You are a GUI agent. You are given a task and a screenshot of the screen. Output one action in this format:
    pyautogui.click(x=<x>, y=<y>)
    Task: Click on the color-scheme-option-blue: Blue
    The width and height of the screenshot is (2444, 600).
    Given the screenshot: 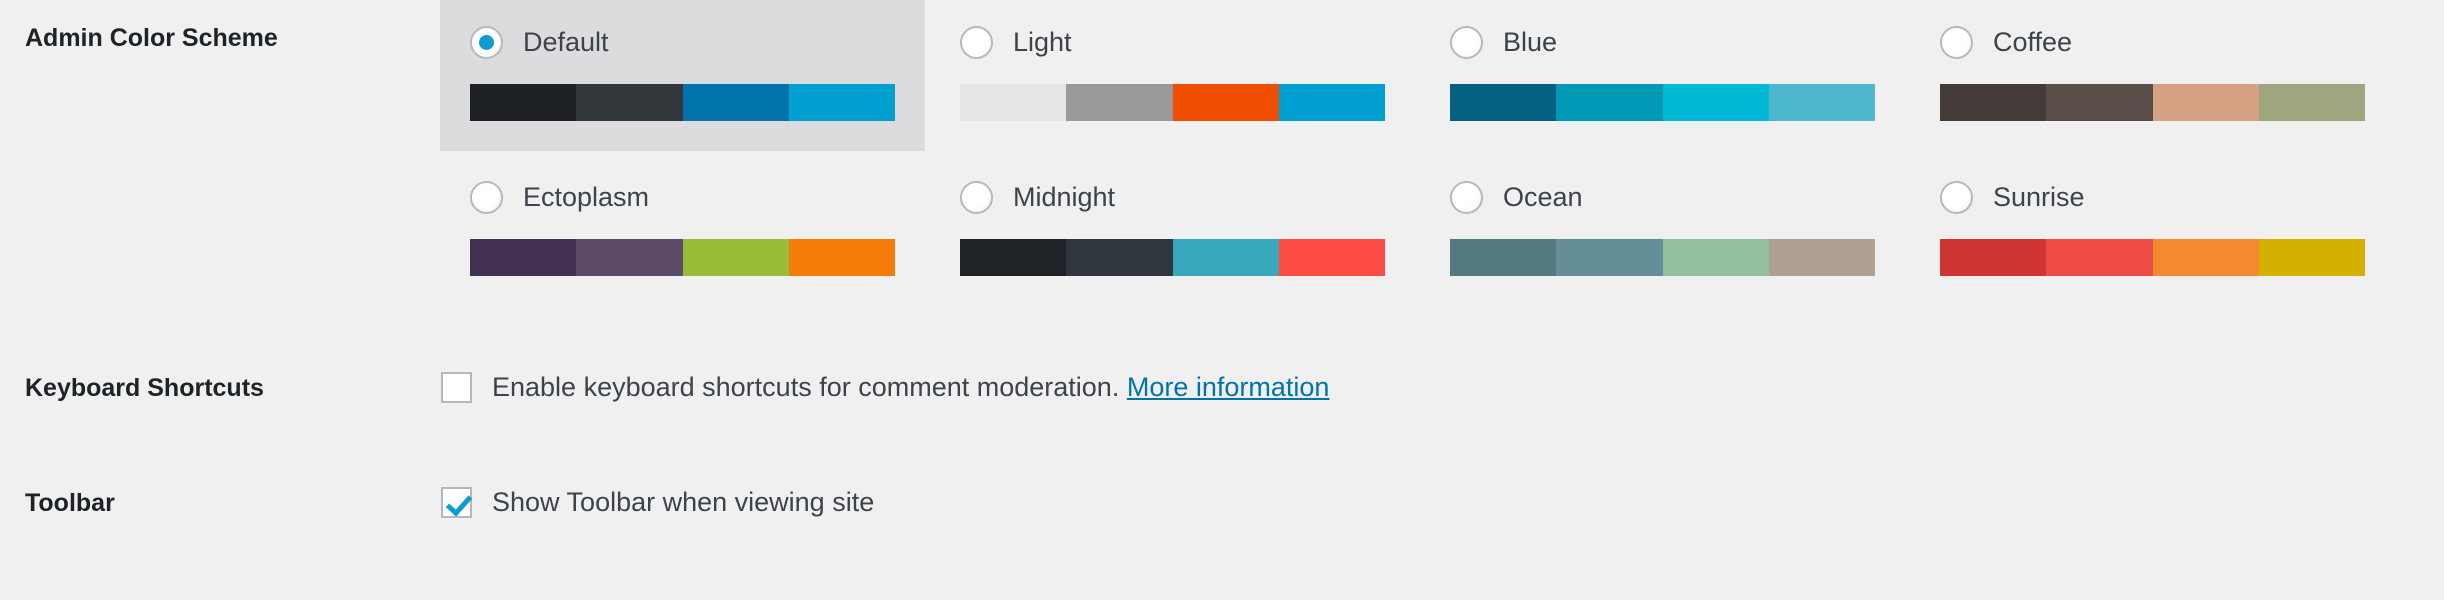 What is the action you would take?
    pyautogui.click(x=1662, y=75)
    